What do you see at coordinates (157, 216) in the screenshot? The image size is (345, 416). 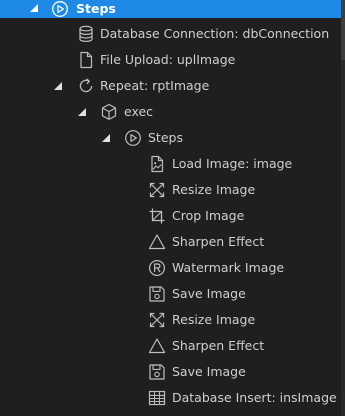 I see `crop-icon` at bounding box center [157, 216].